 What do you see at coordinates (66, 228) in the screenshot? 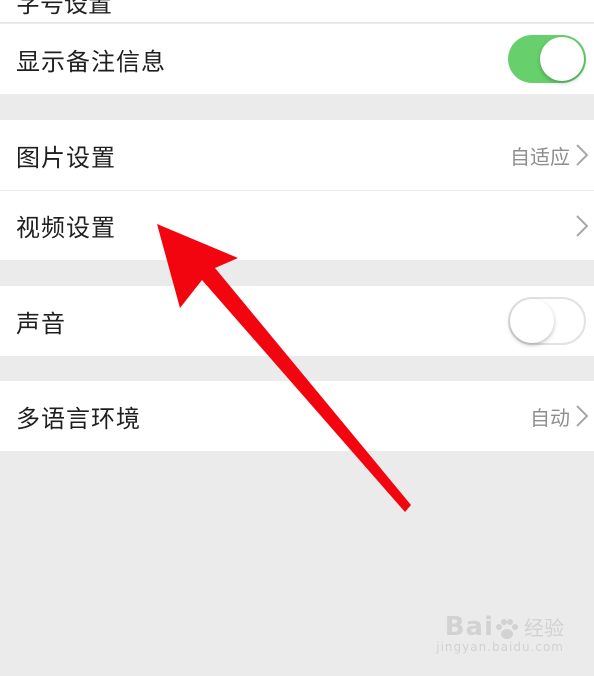
I see `video-settings-label: 视频设置` at bounding box center [66, 228].